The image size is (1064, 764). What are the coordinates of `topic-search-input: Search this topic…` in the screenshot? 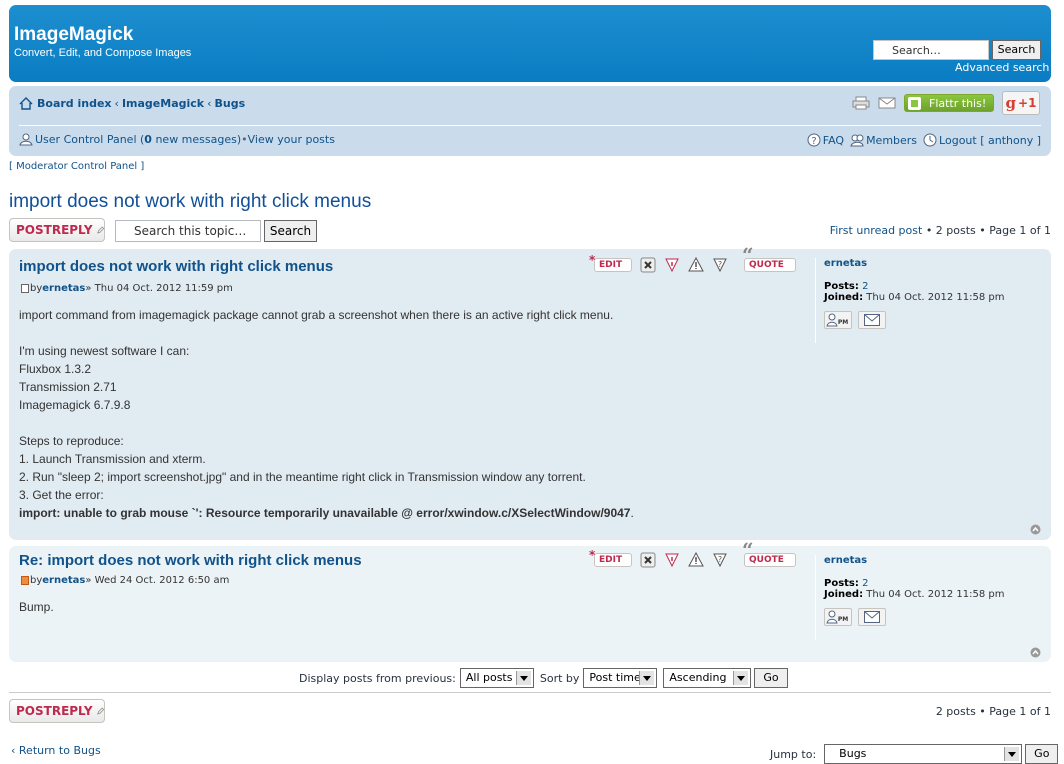 It's located at (188, 231).